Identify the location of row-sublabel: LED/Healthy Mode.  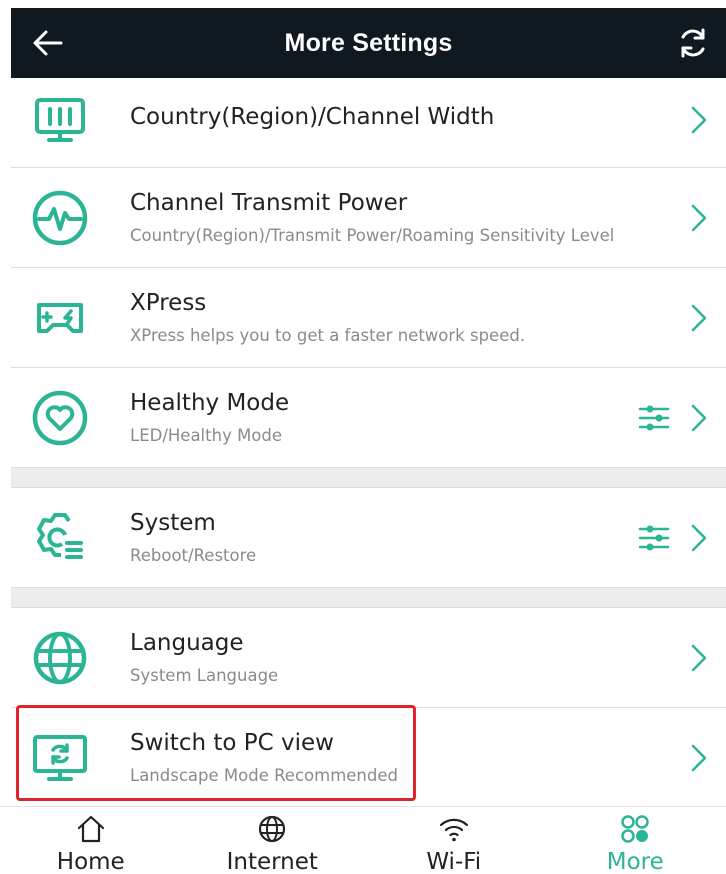
(206, 435).